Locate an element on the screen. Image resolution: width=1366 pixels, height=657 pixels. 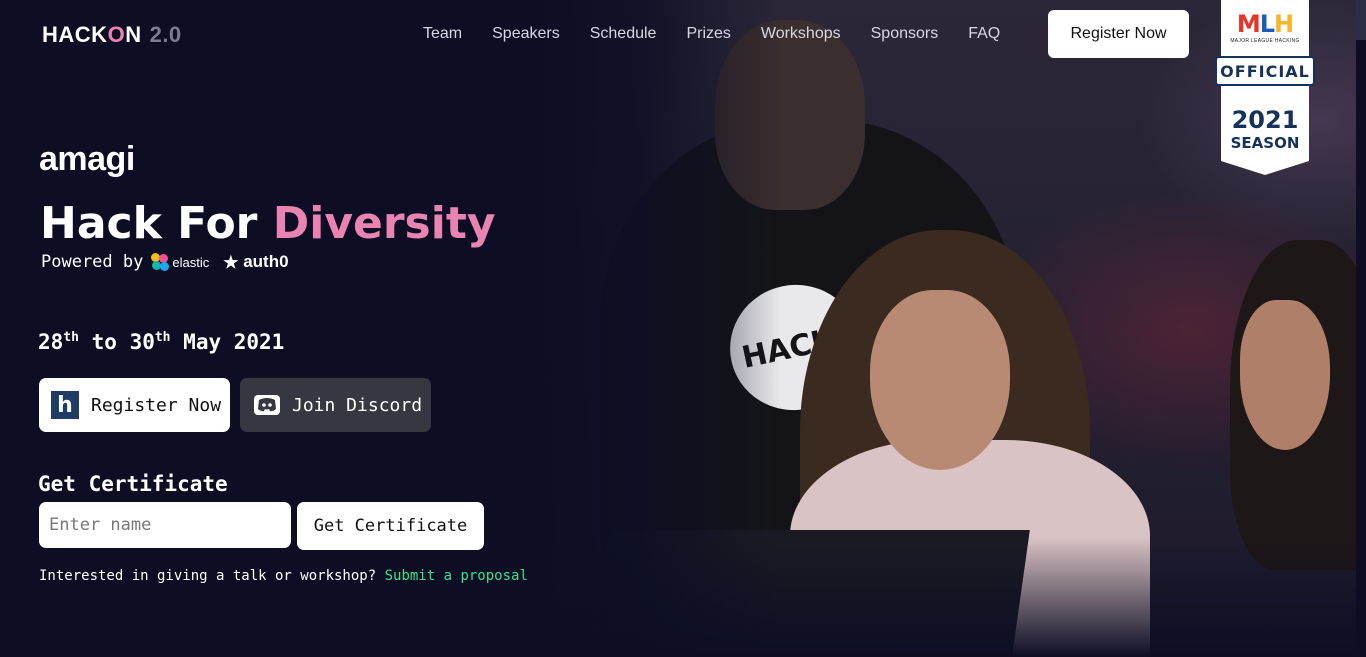
event-dates: 28th to 30th May 2021 is located at coordinates (161, 342).